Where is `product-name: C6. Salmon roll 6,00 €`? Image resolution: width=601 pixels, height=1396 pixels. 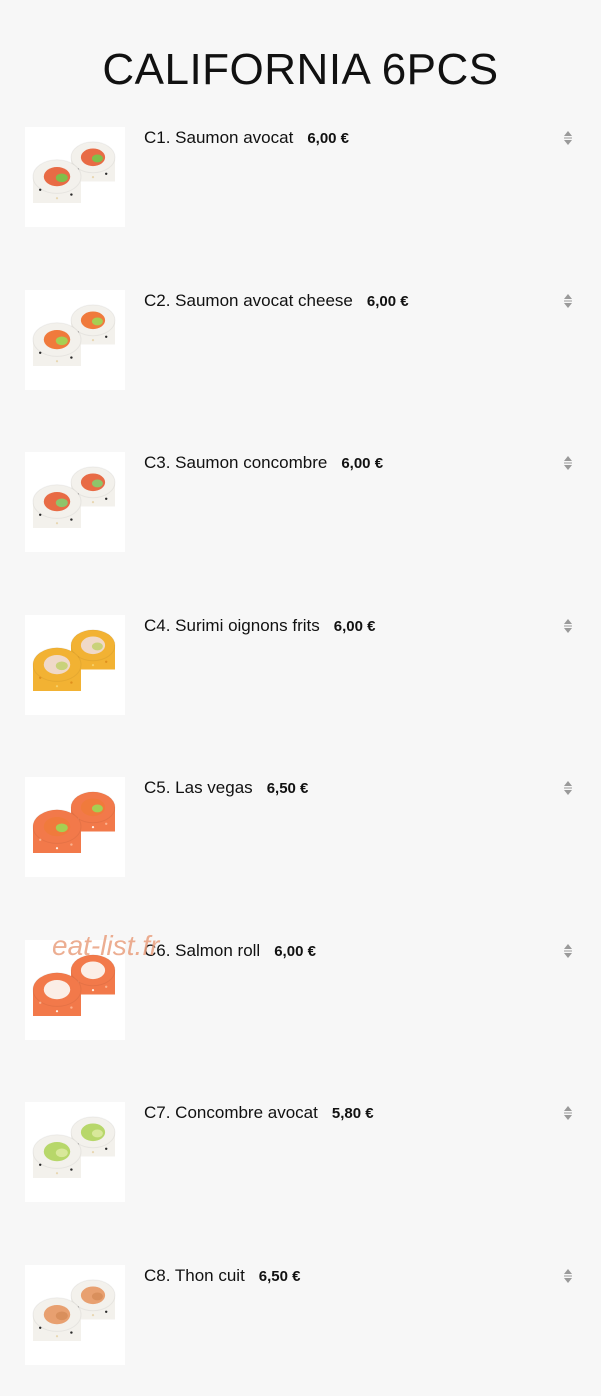
product-name: C6. Salmon roll 6,00 € is located at coordinates (230, 951).